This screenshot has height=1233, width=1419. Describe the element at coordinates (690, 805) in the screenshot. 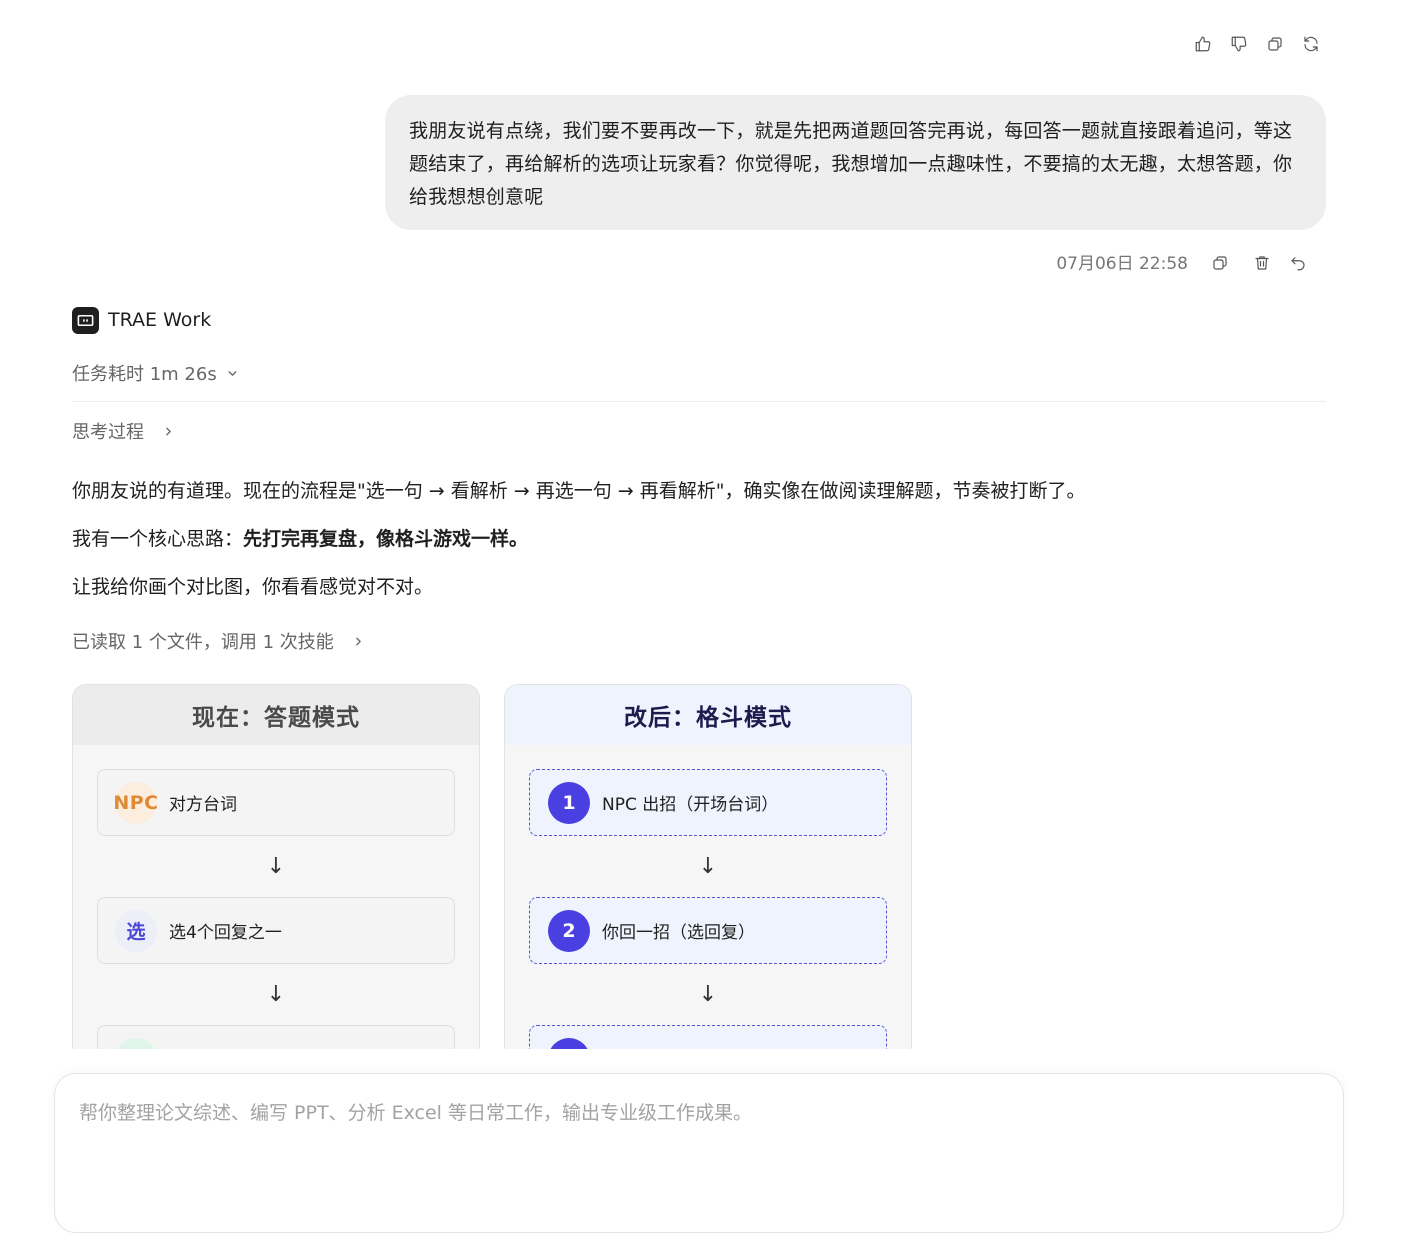

I see `step-label: NPC 出招（开场台词）` at that location.